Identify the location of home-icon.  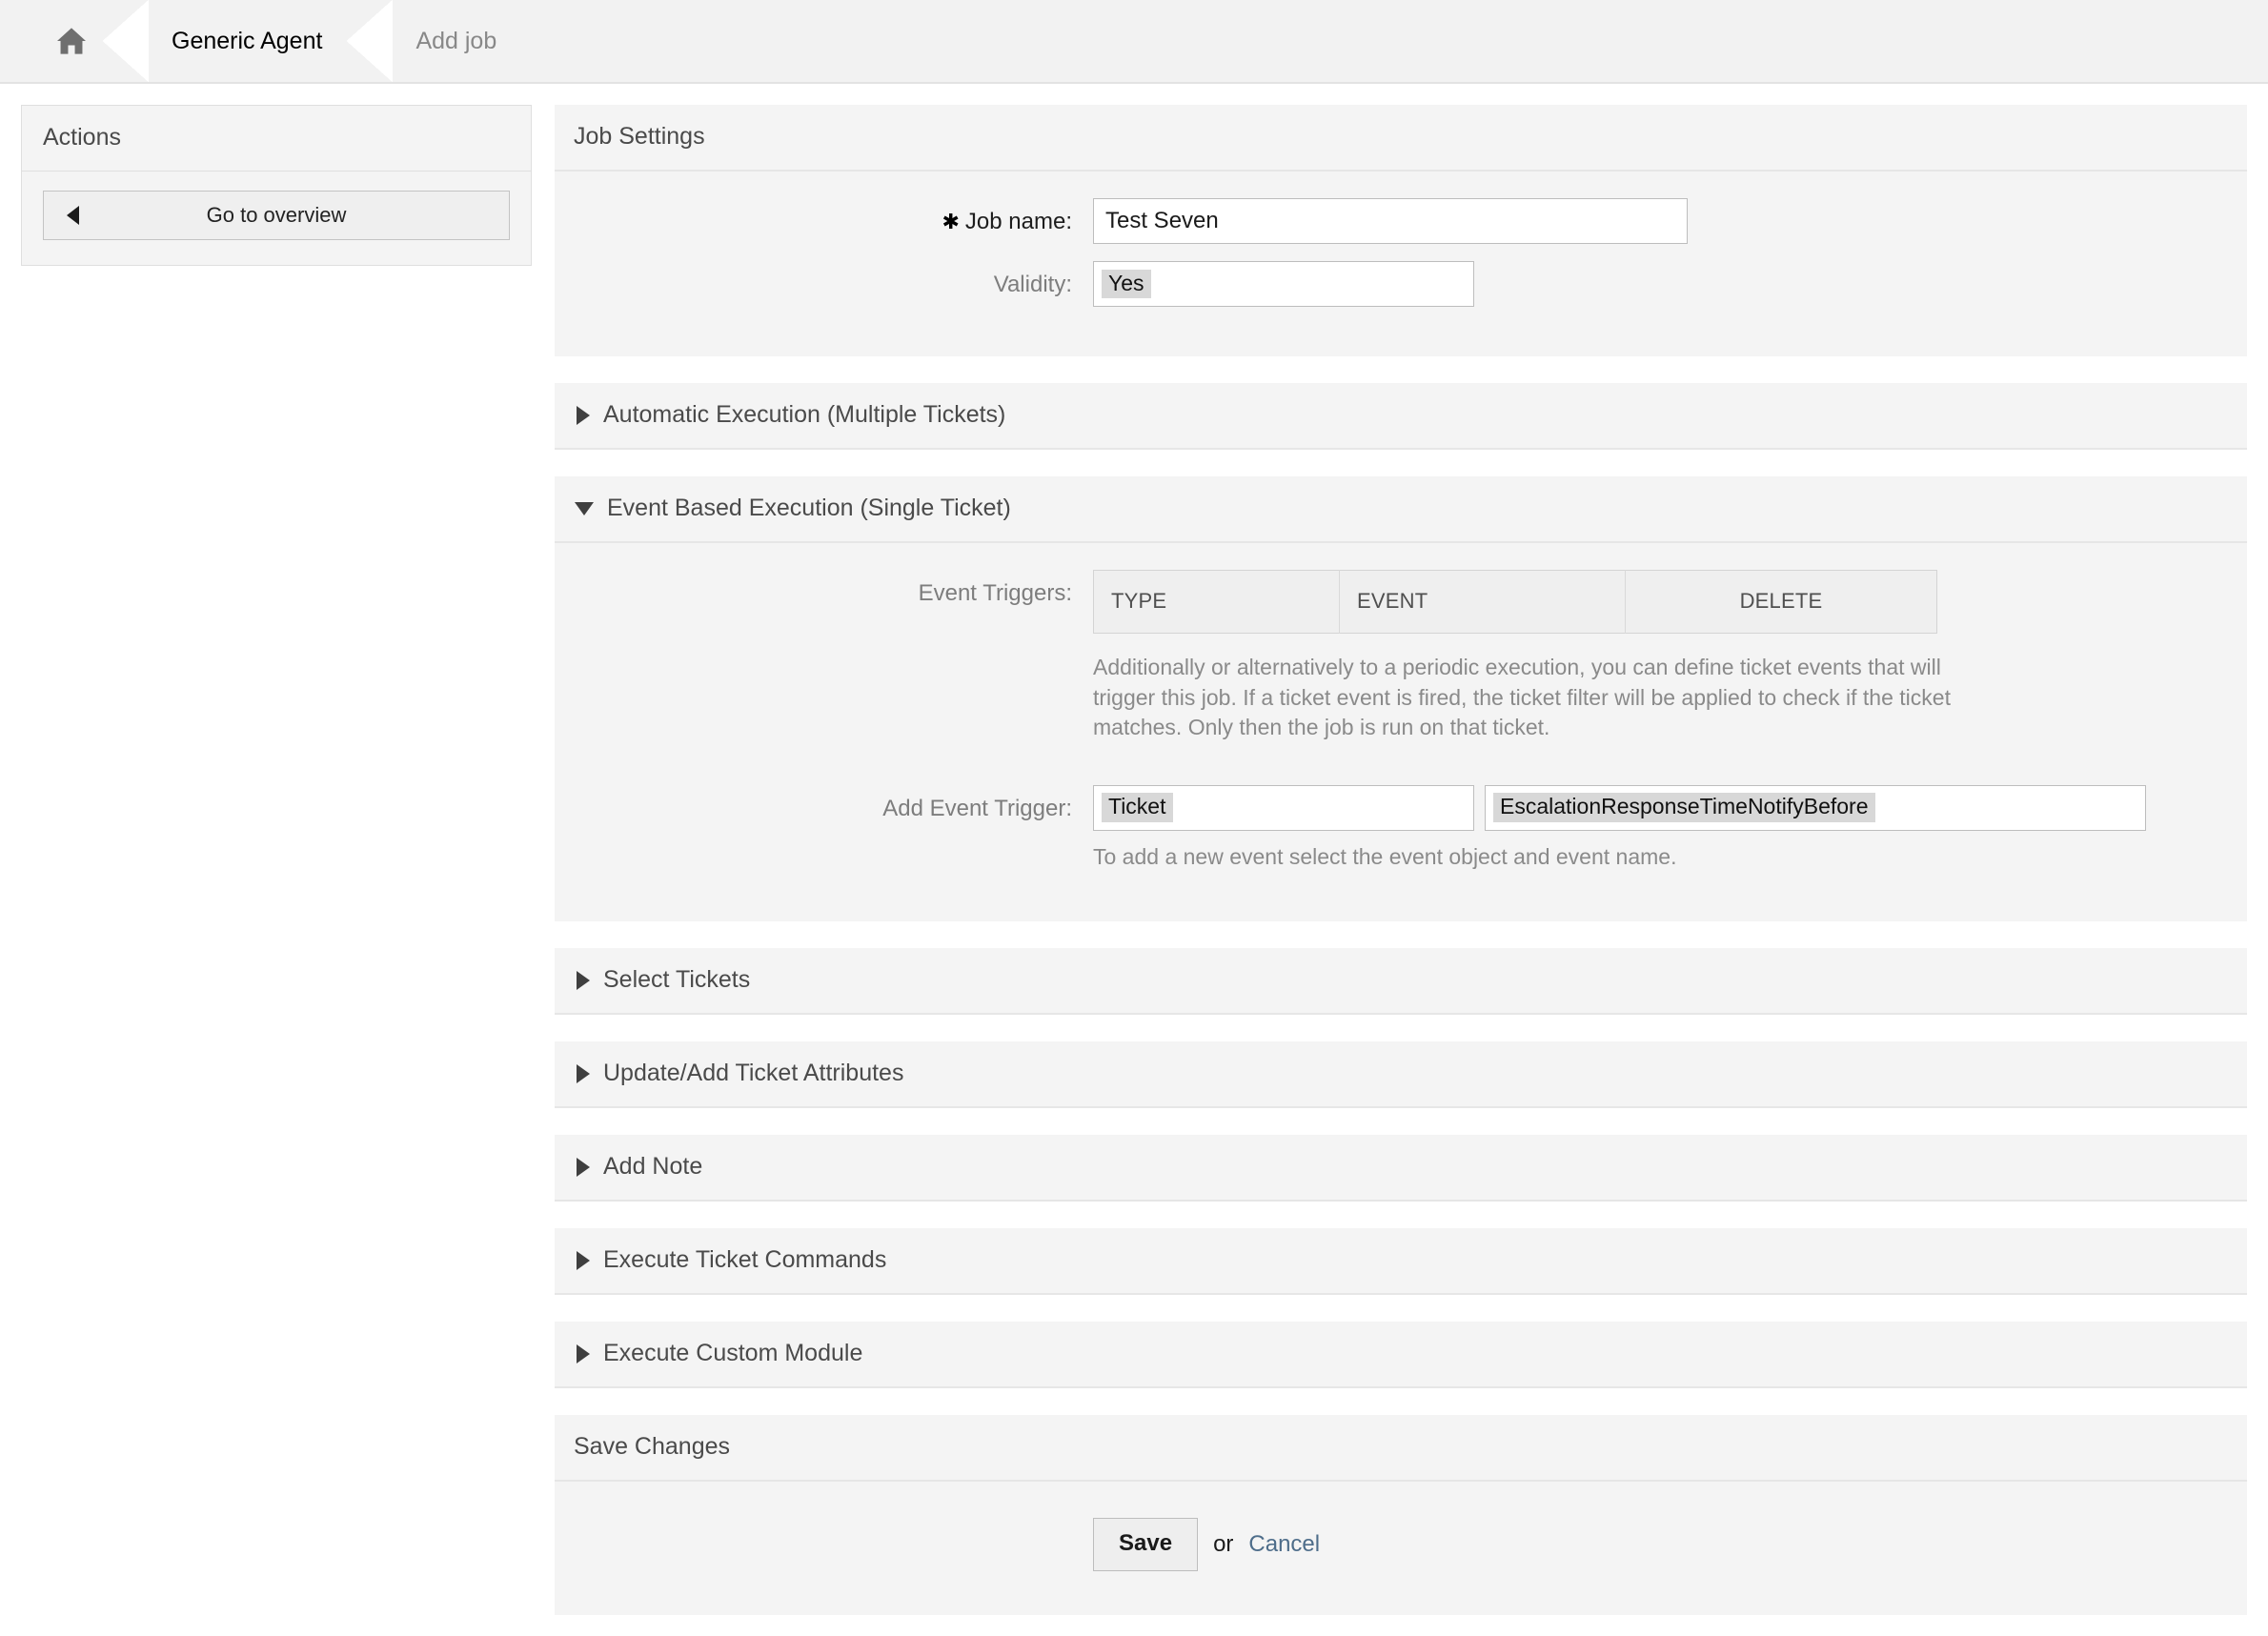
(71, 41).